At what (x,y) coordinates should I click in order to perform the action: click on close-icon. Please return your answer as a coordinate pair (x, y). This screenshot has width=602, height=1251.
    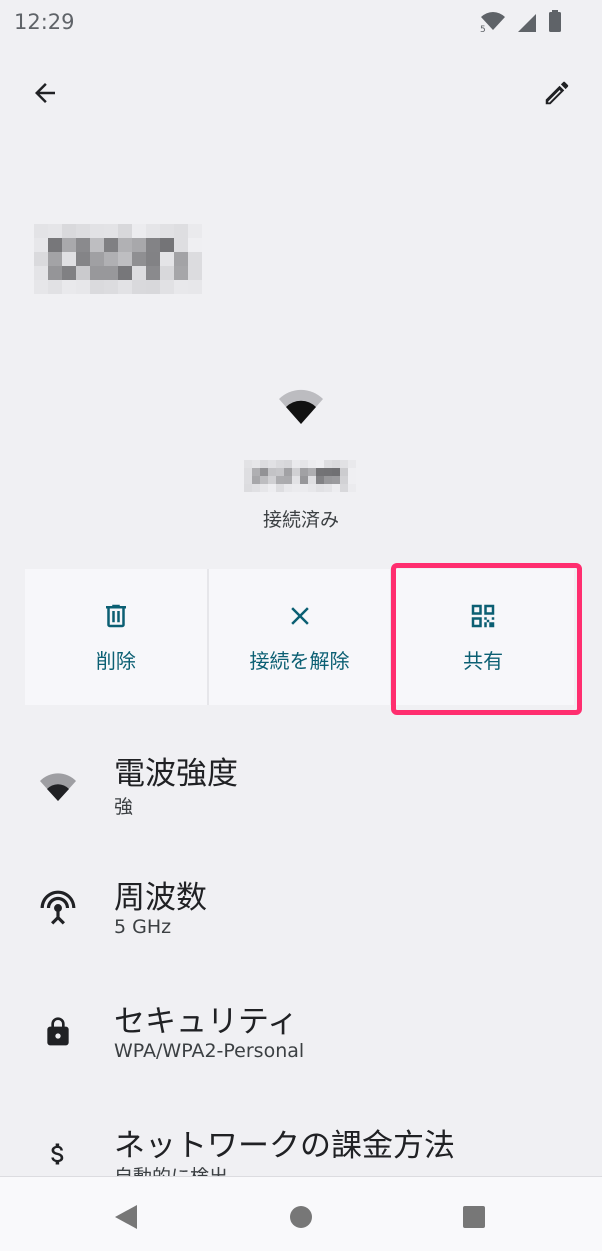
    Looking at the image, I should click on (299, 615).